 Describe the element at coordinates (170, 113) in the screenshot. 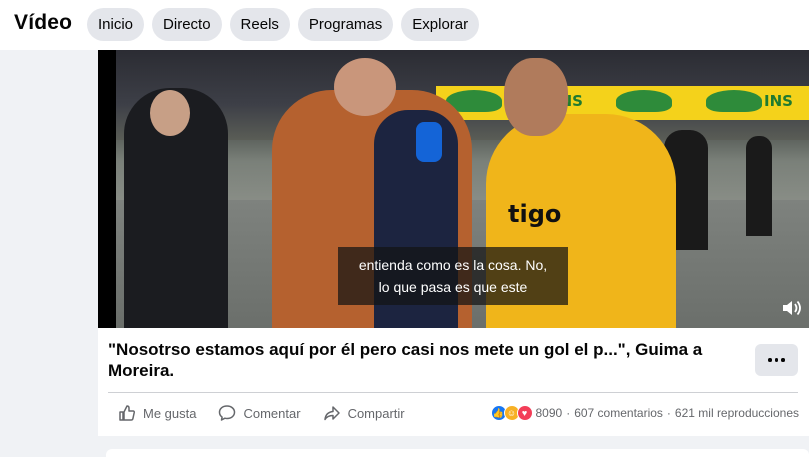

I see `person-left-head` at that location.